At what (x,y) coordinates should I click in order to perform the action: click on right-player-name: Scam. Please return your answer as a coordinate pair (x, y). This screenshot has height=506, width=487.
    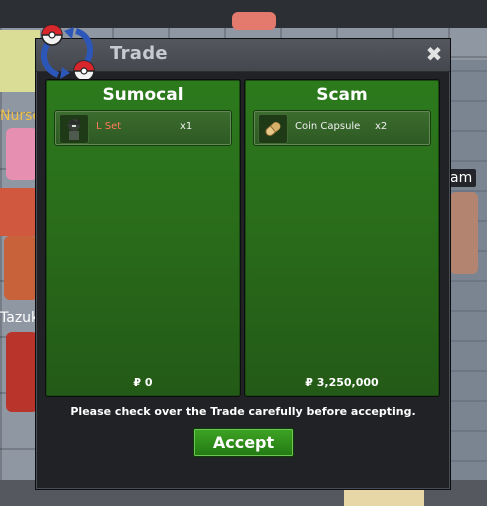
    Looking at the image, I should click on (342, 95).